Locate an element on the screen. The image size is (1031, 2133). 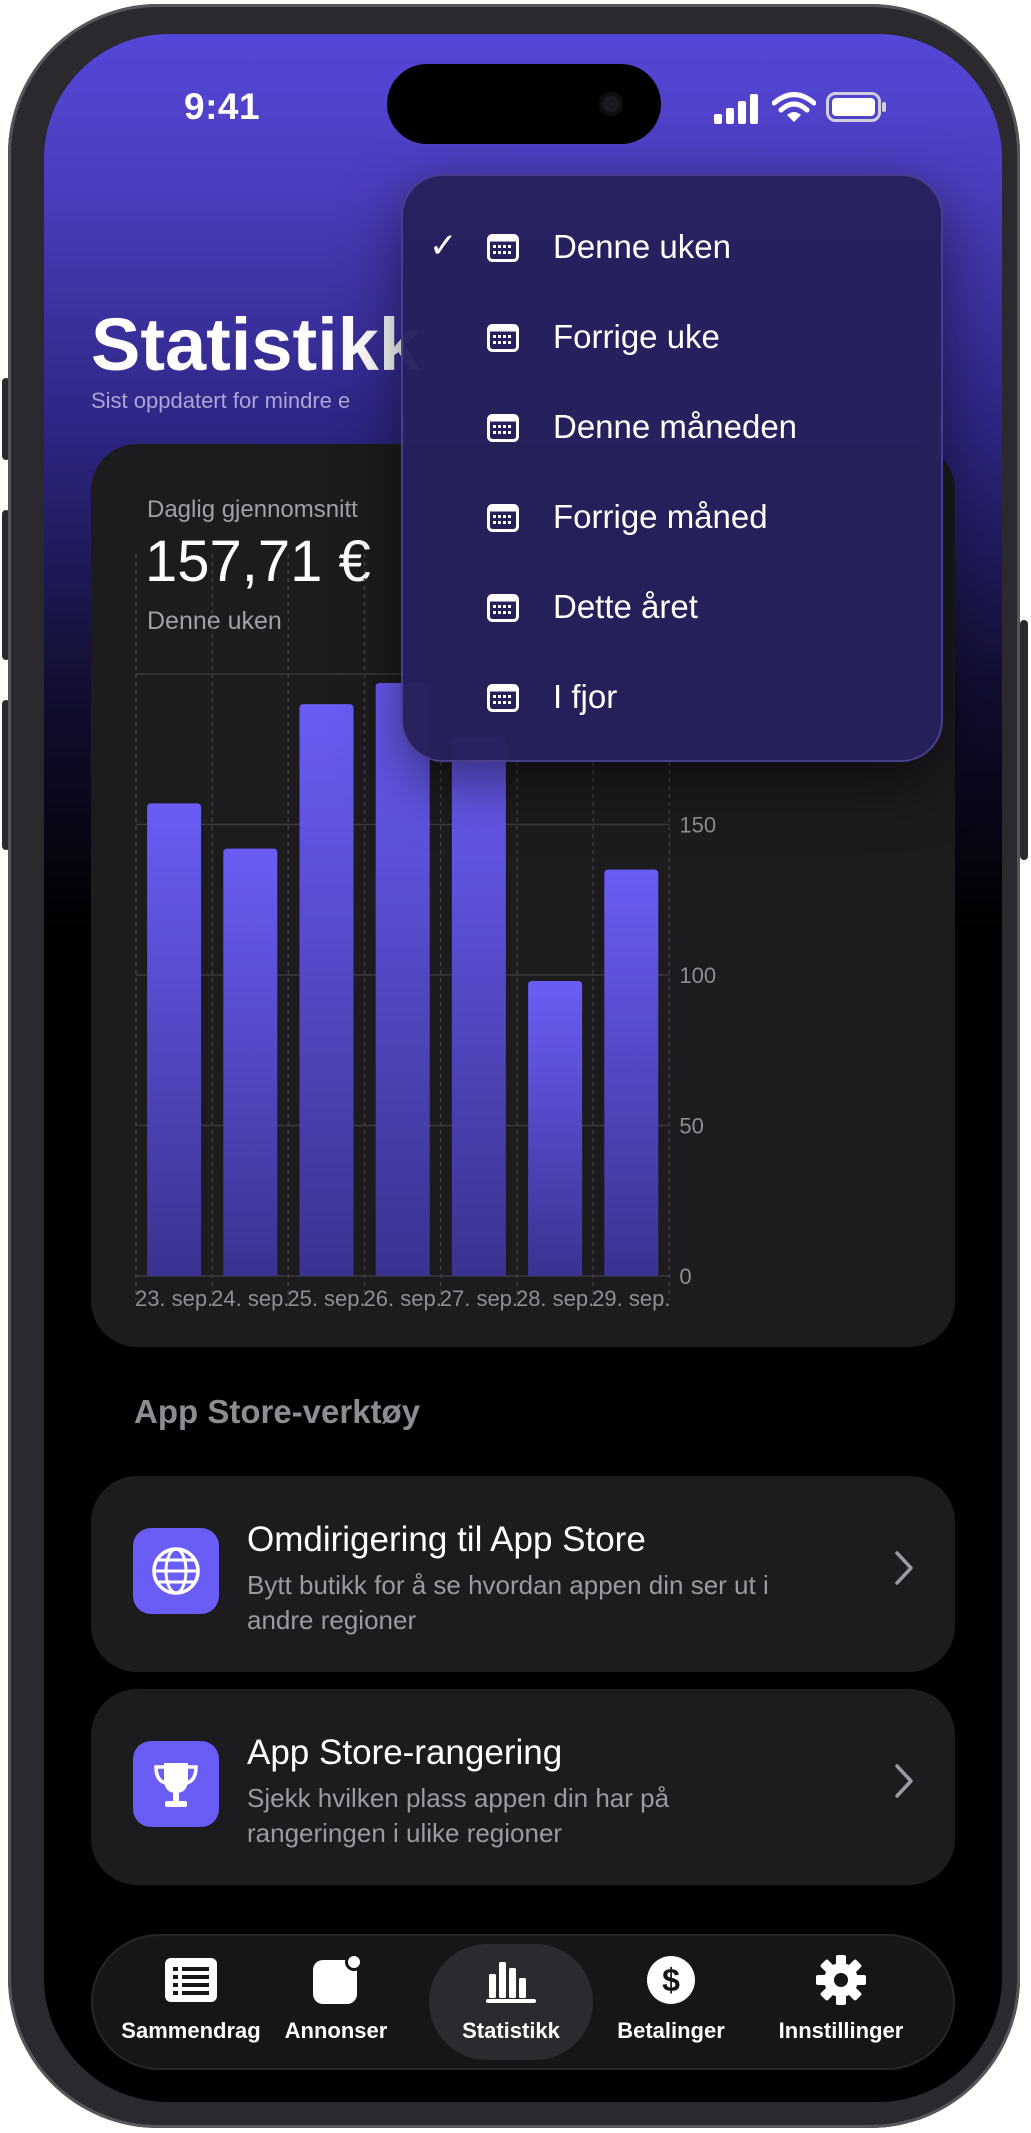
tab-summary: Sammendrag is located at coordinates (191, 2002).